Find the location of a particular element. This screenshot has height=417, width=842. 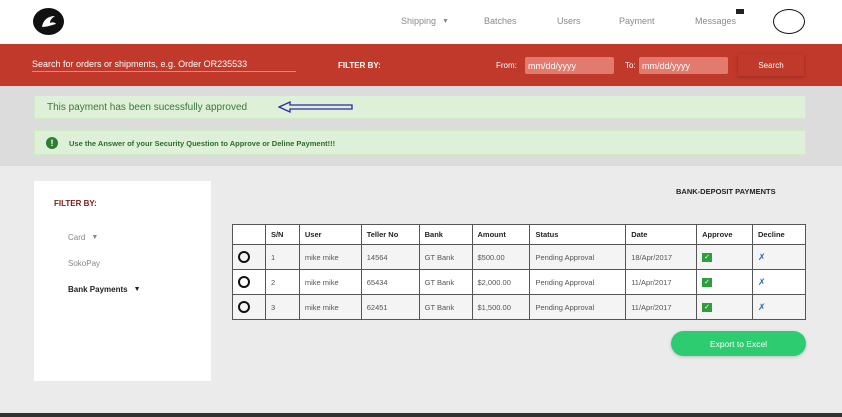

sidebar-item-sokopay: SokoPay is located at coordinates (84, 263).